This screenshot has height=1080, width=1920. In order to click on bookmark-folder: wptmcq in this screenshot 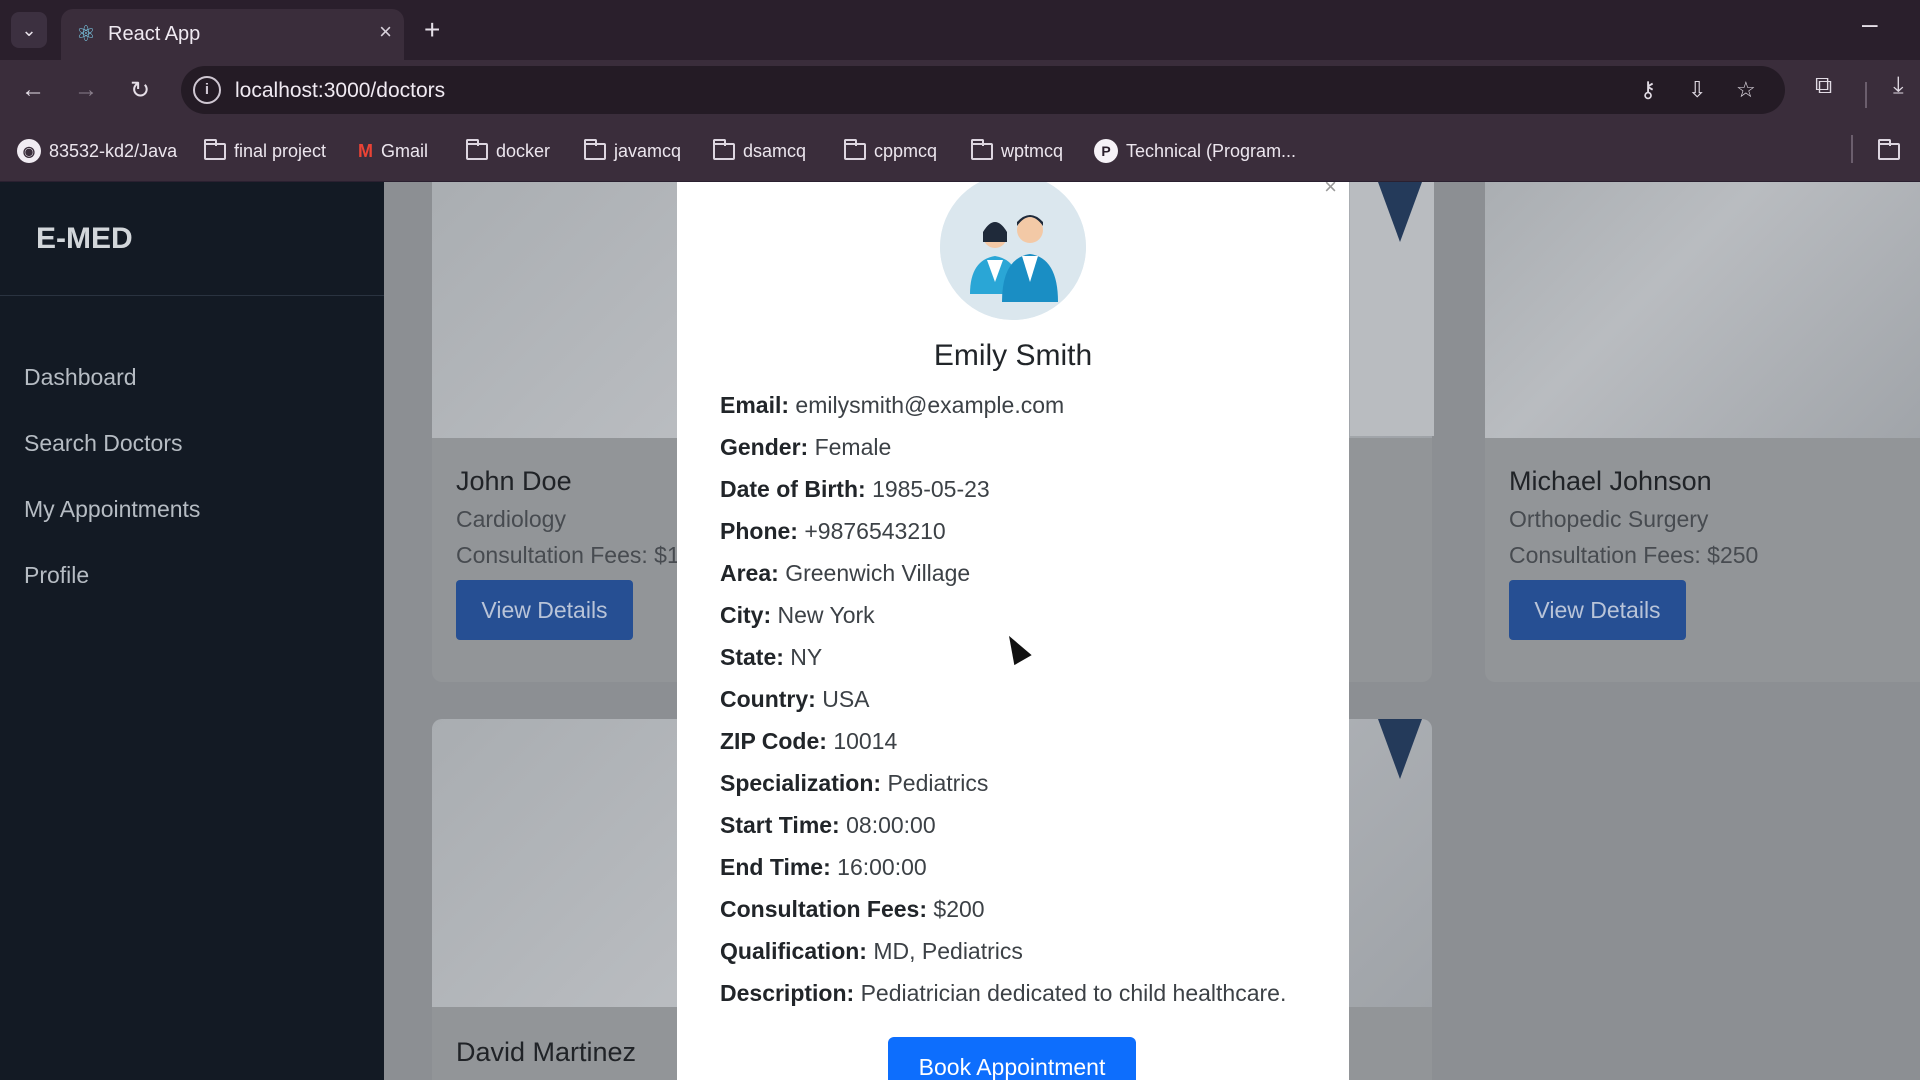, I will do `click(1017, 151)`.